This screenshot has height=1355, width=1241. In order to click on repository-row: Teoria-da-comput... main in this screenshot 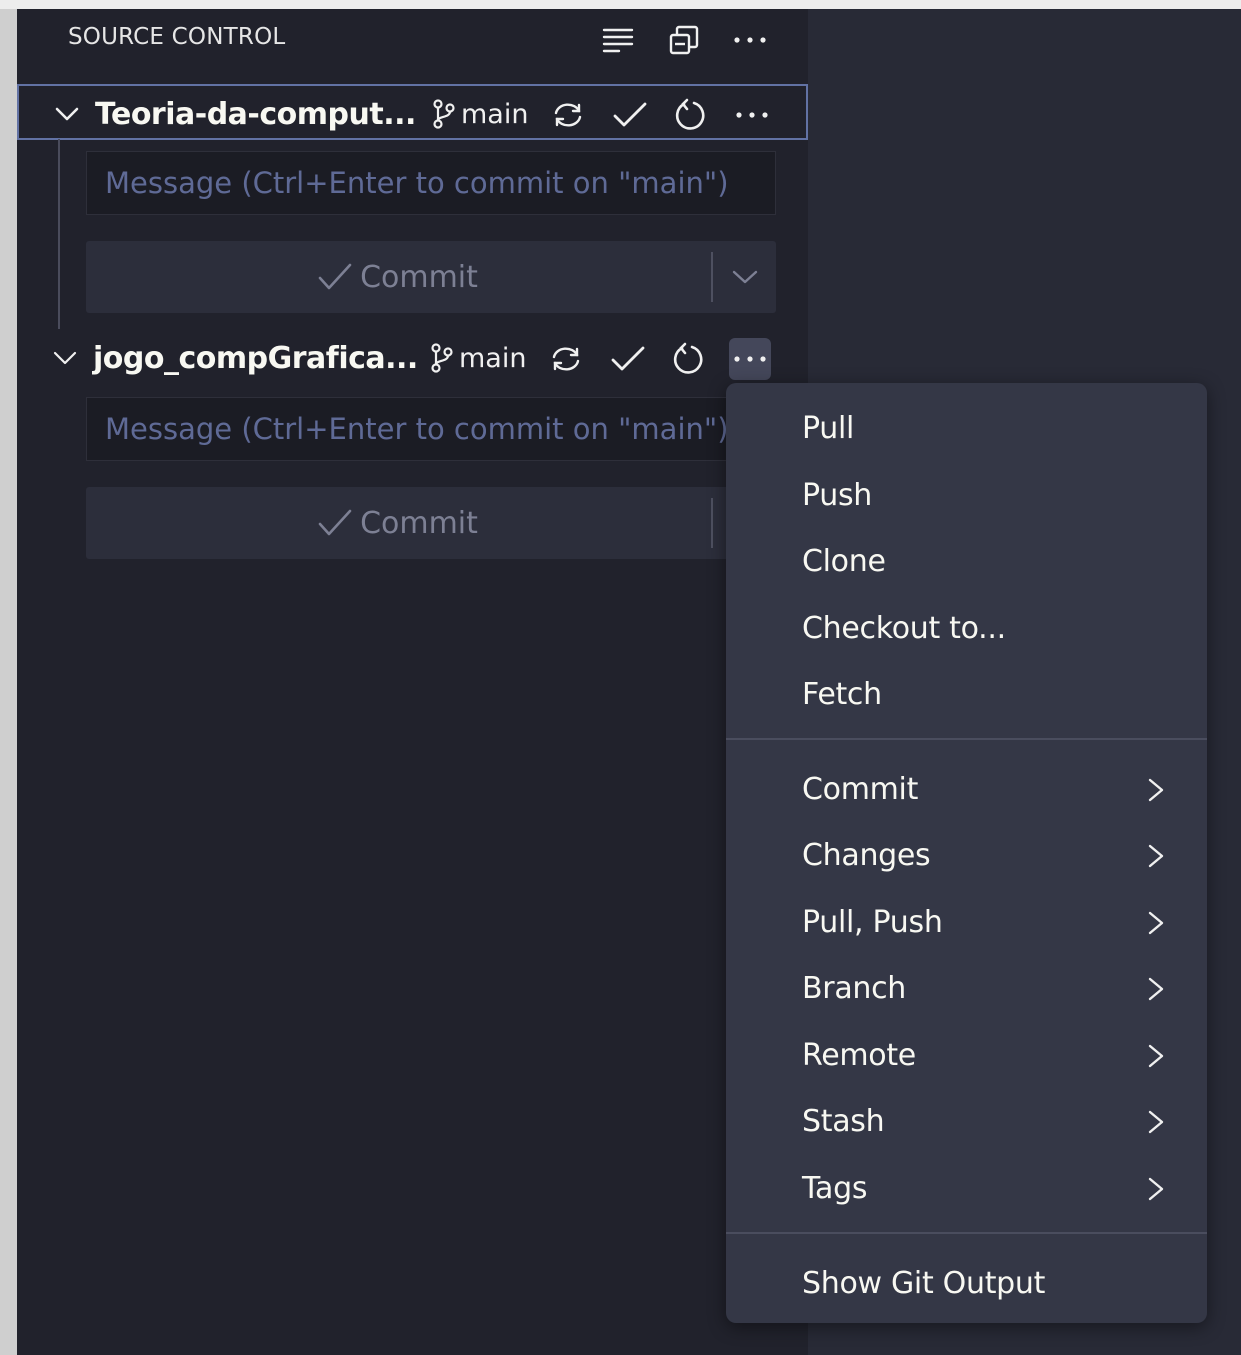, I will do `click(412, 112)`.